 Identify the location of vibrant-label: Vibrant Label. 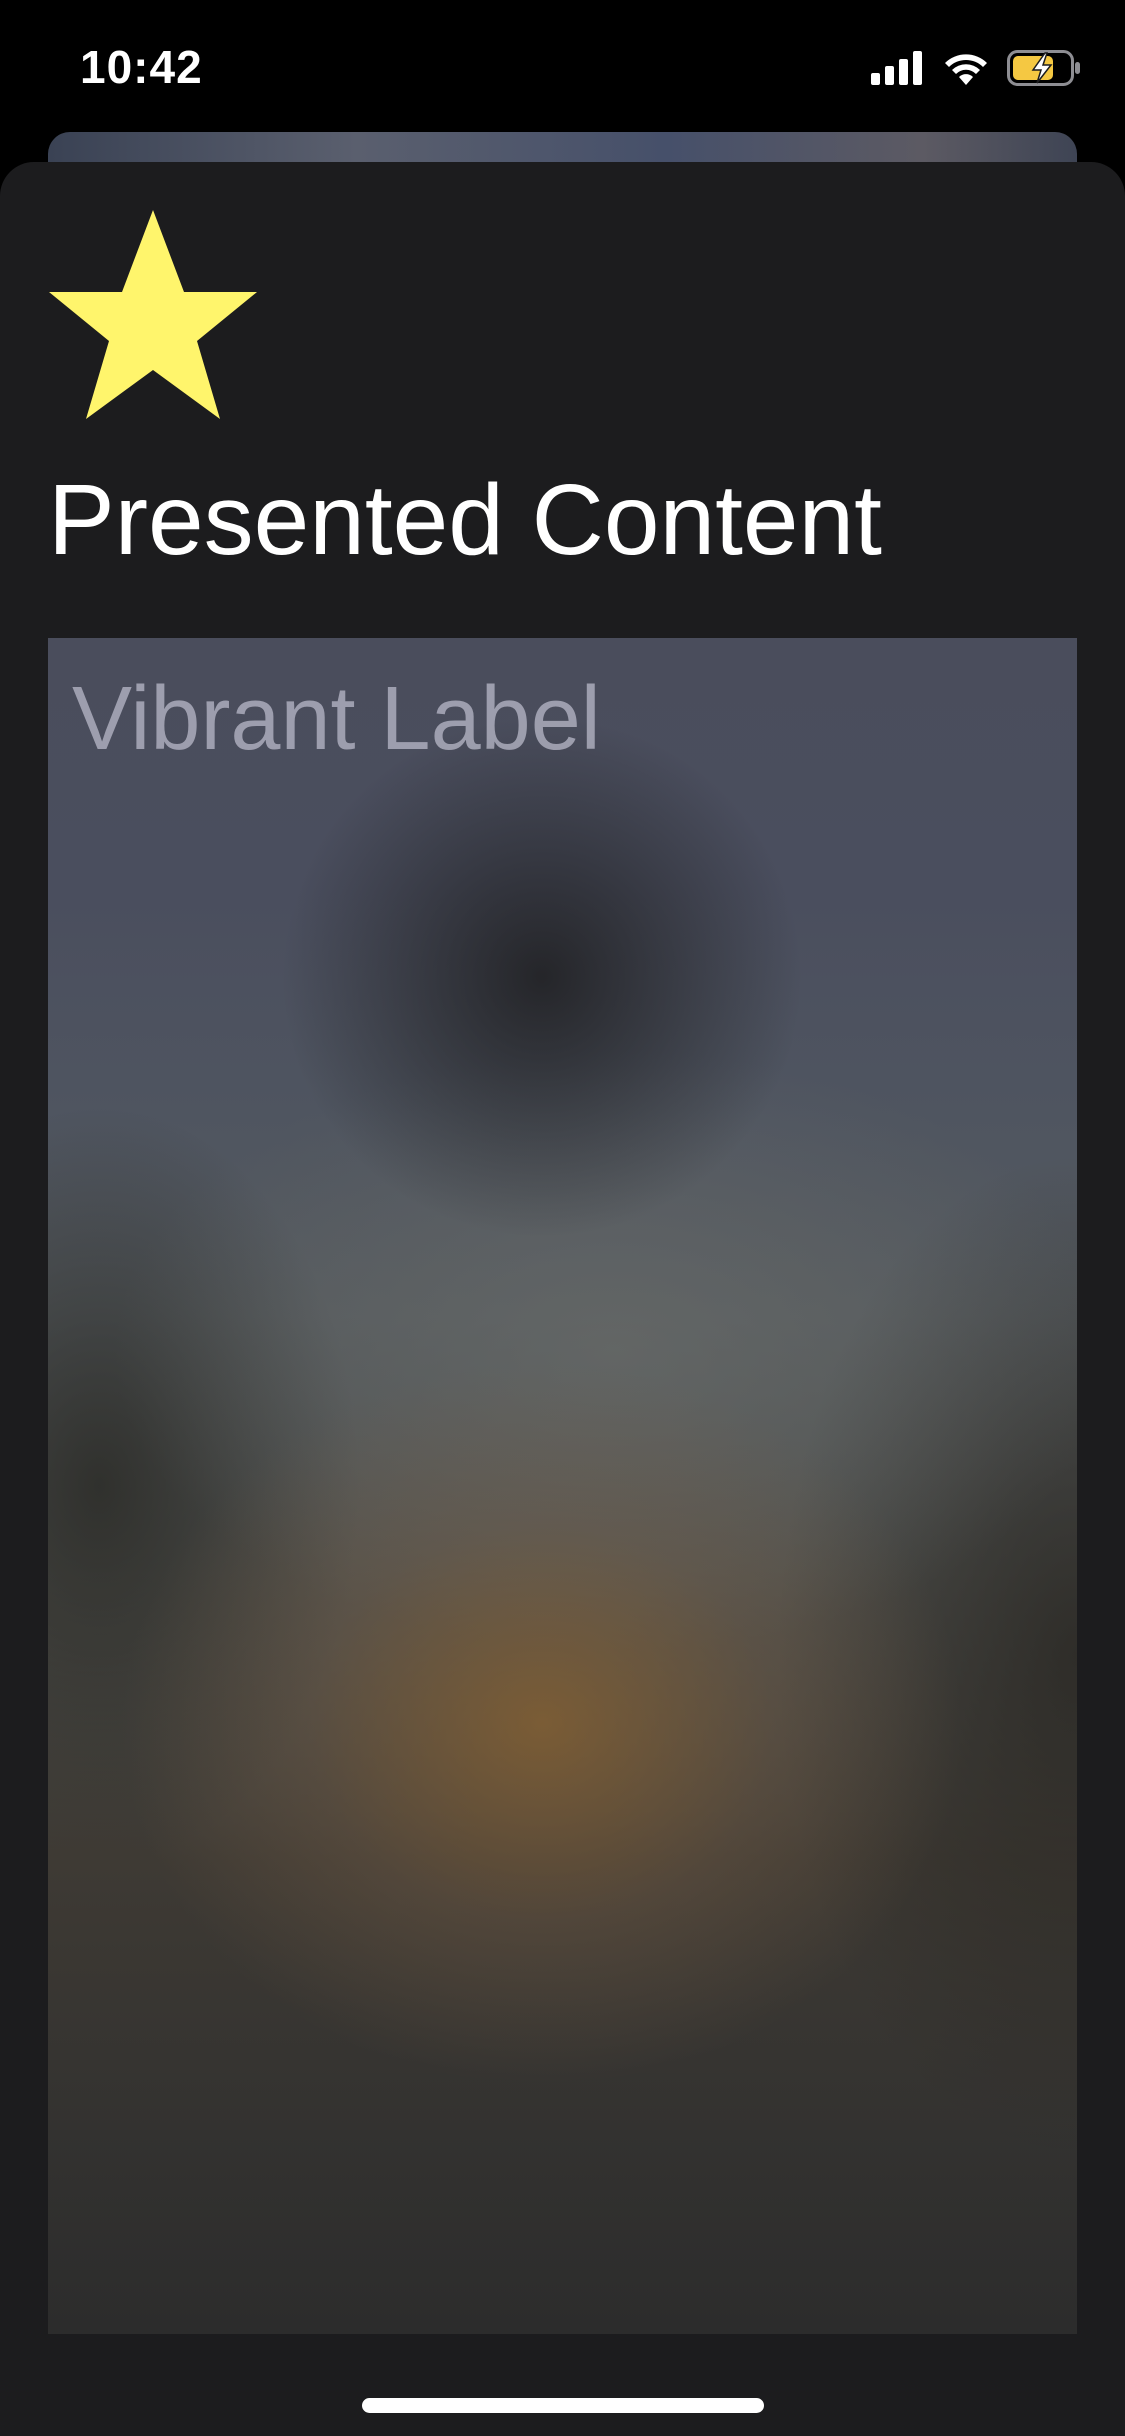
(336, 719).